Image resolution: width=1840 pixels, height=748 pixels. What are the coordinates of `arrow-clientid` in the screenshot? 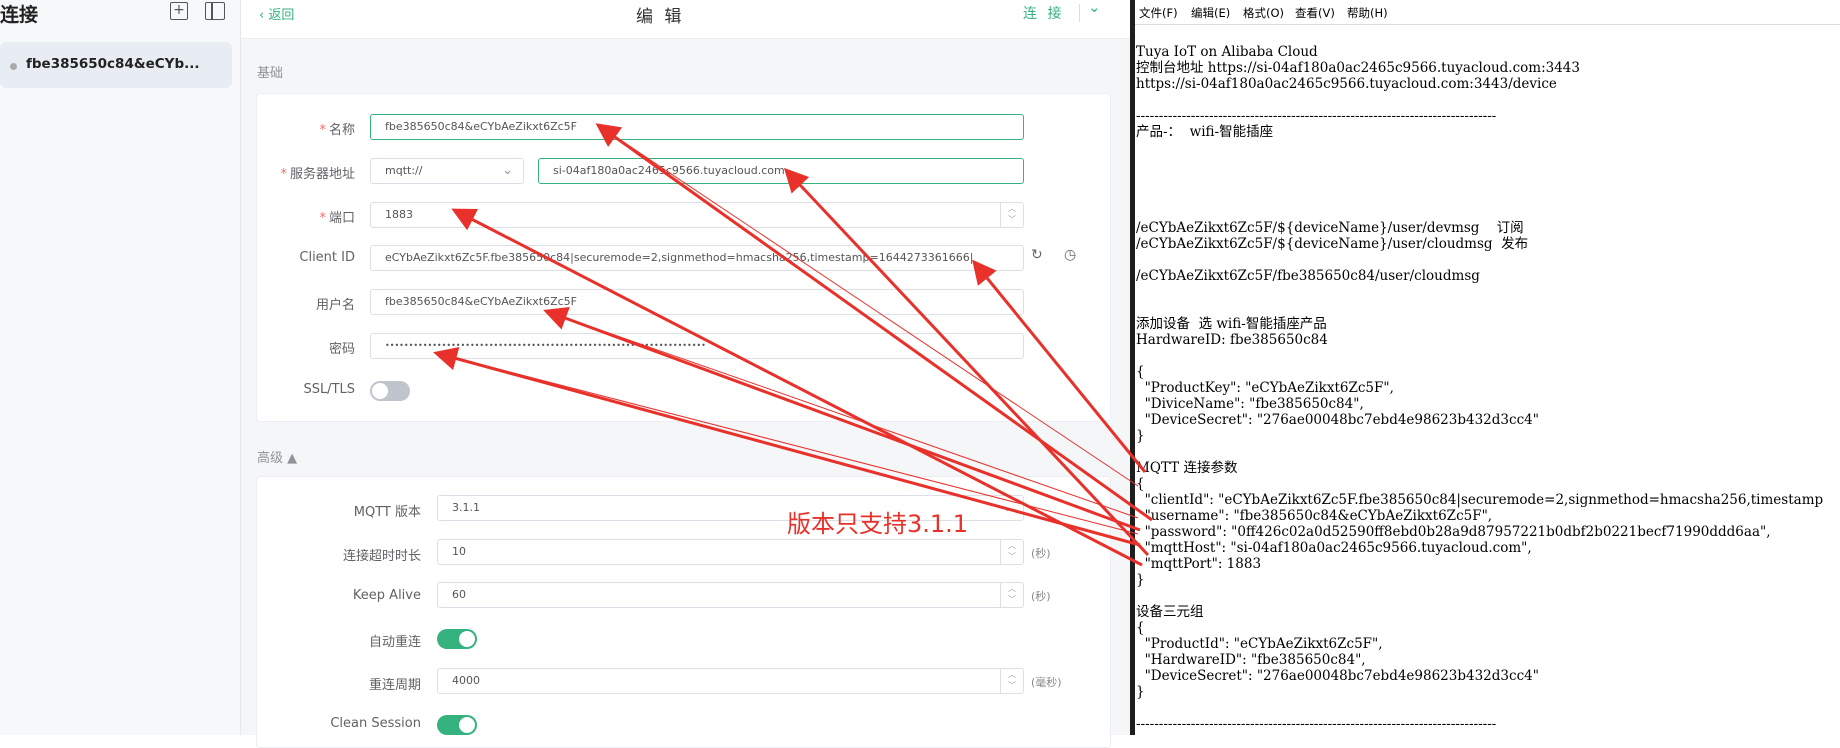 It's located at (1059, 366).